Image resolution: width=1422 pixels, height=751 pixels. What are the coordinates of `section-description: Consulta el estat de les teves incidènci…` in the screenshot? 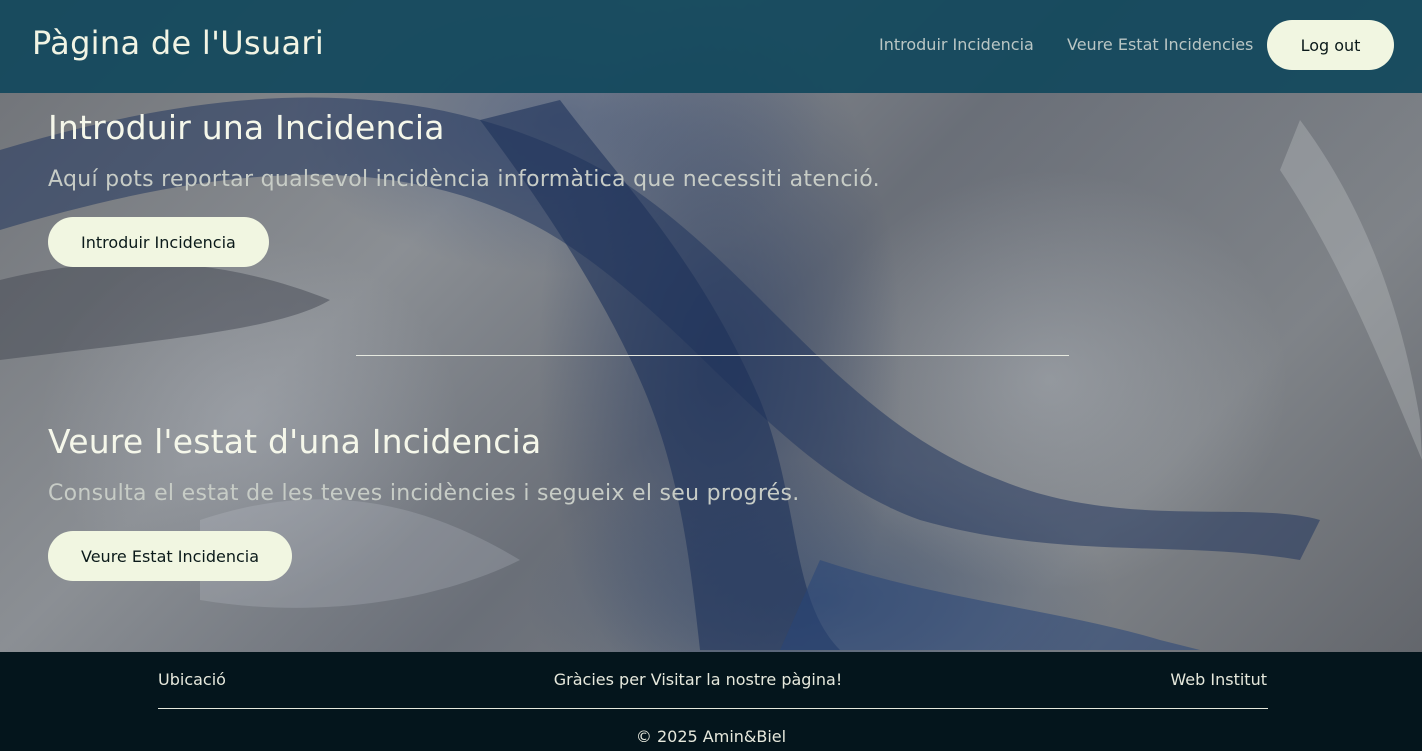 It's located at (424, 493).